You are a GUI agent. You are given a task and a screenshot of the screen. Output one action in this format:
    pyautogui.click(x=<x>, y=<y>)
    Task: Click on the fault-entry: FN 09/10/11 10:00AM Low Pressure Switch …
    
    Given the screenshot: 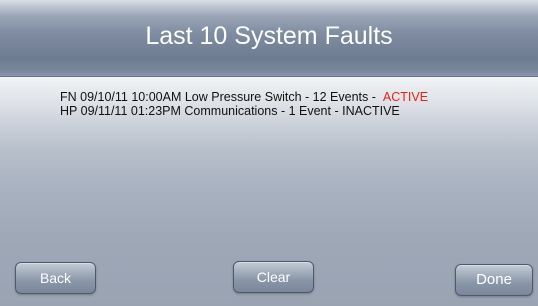 What is the action you would take?
    pyautogui.click(x=244, y=97)
    